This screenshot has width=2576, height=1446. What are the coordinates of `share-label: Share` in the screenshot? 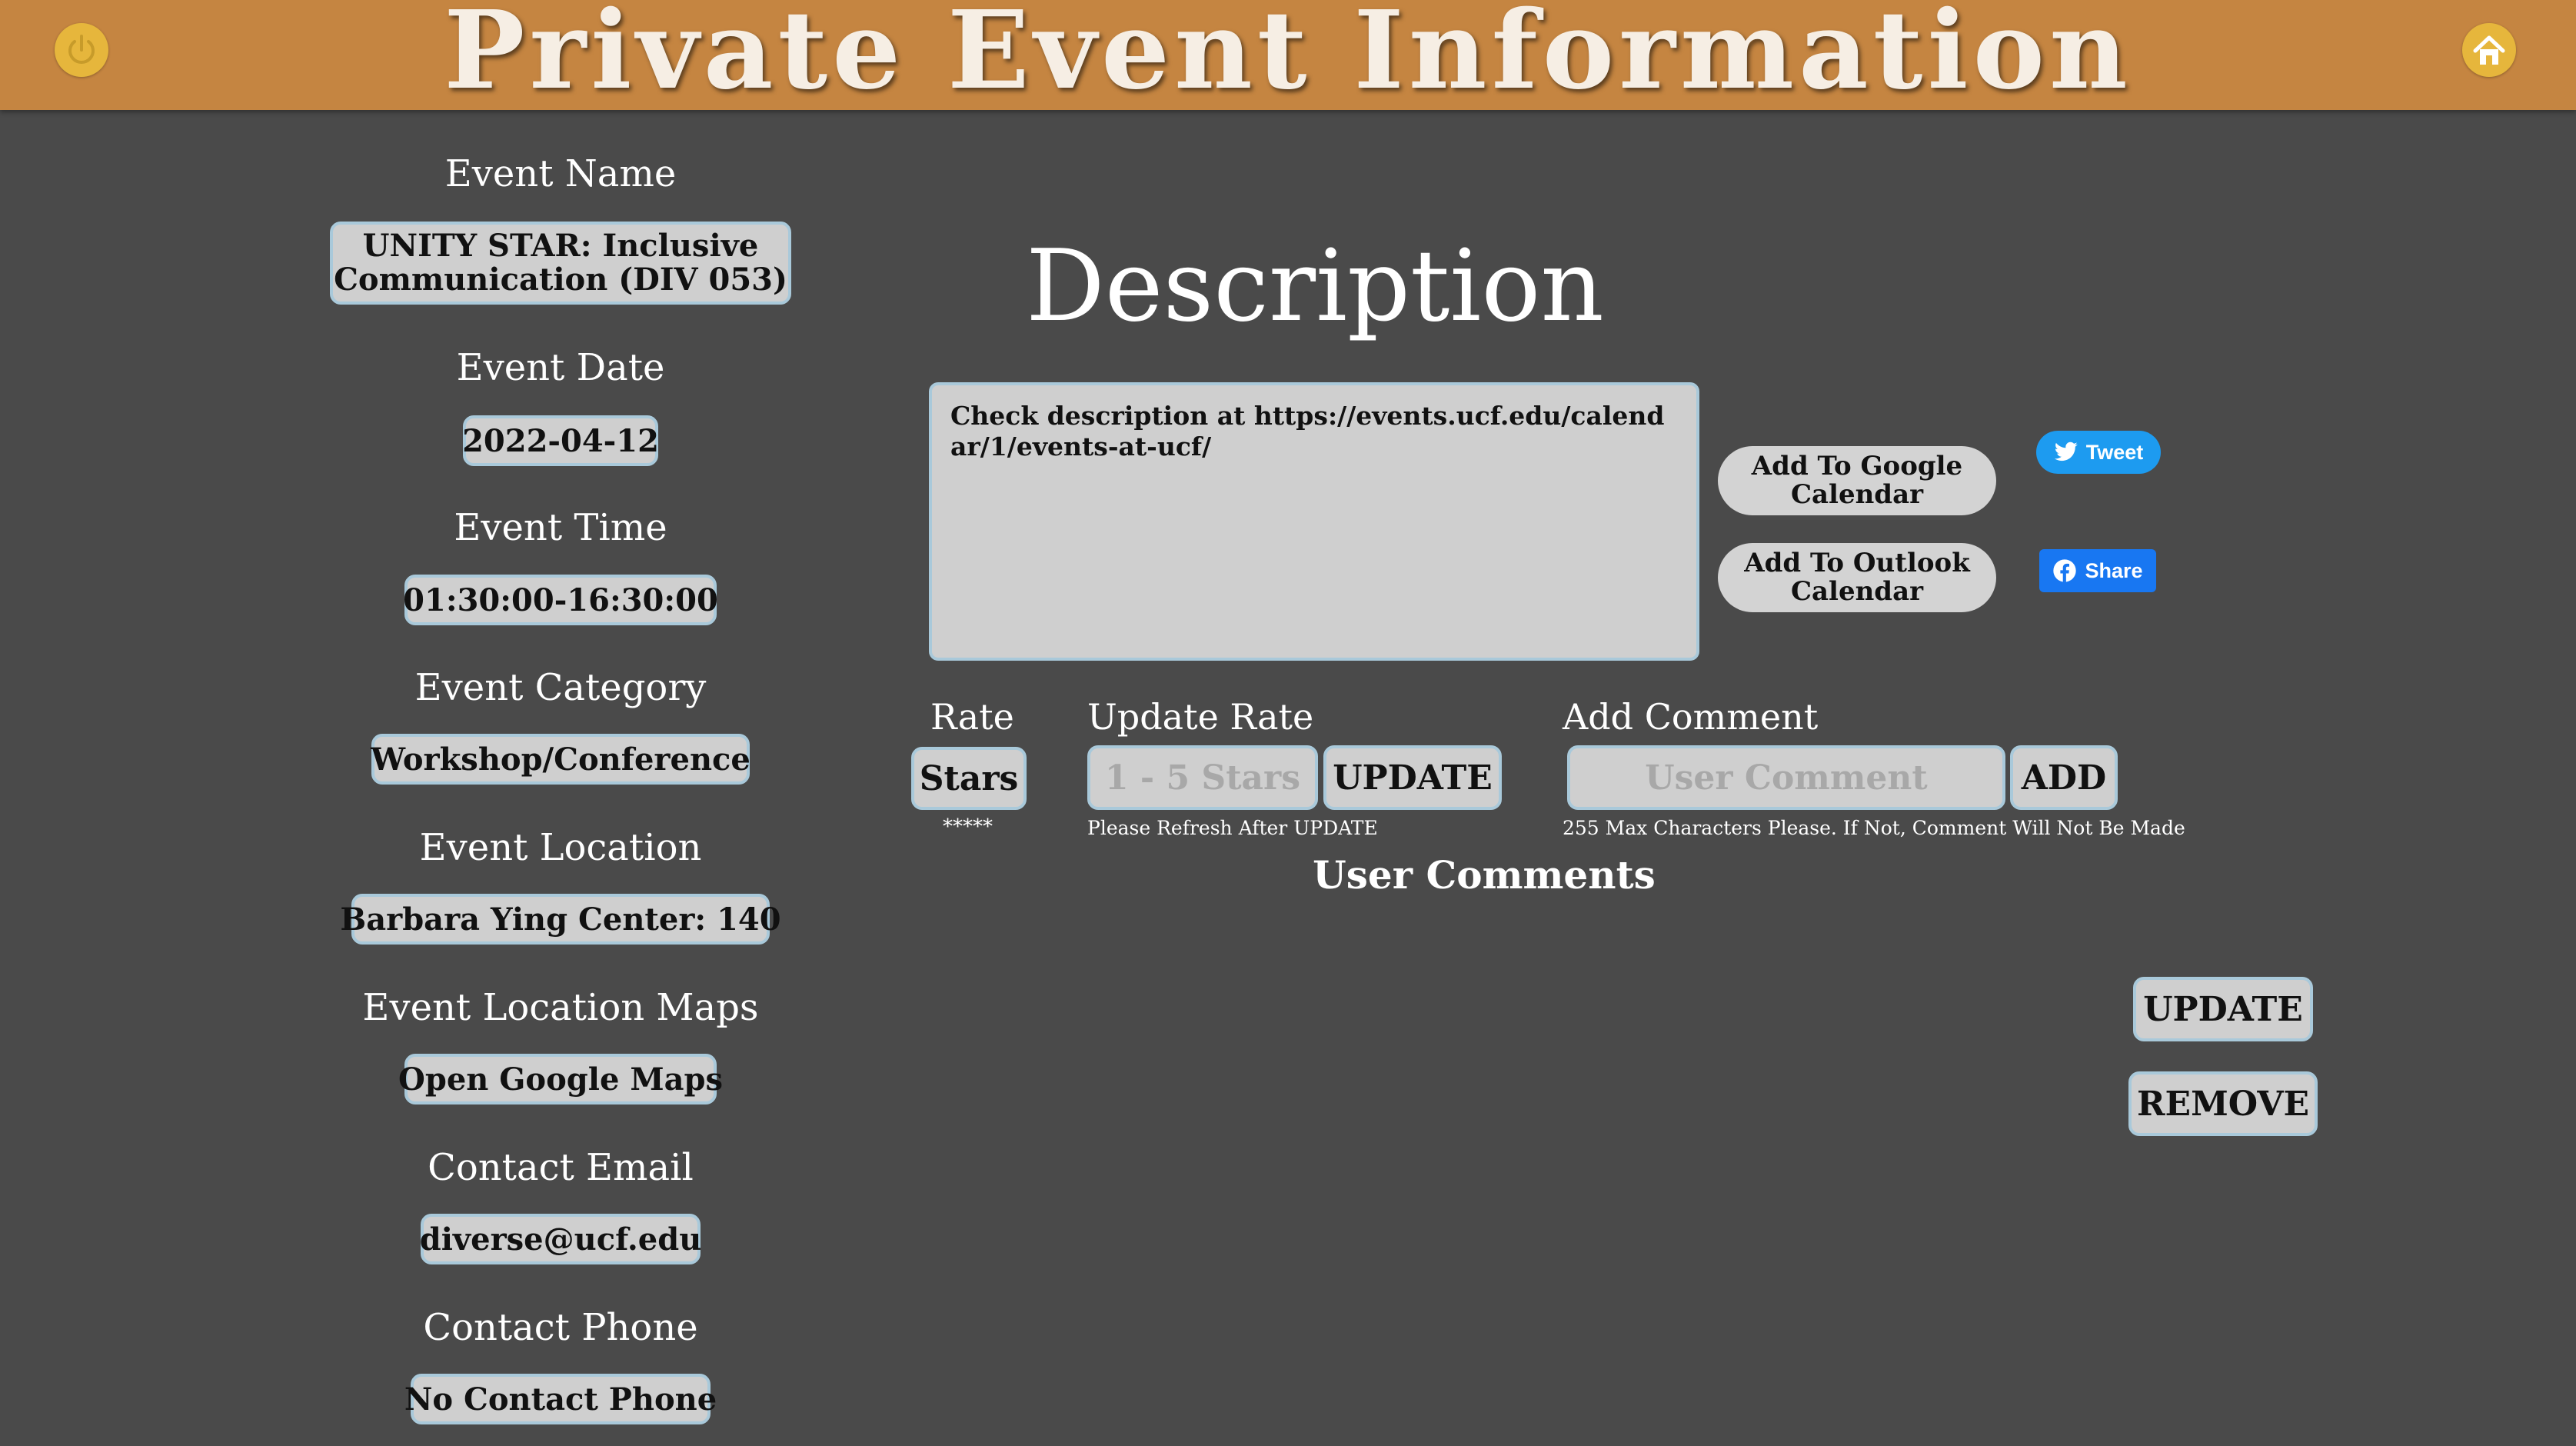 It's located at (2114, 570).